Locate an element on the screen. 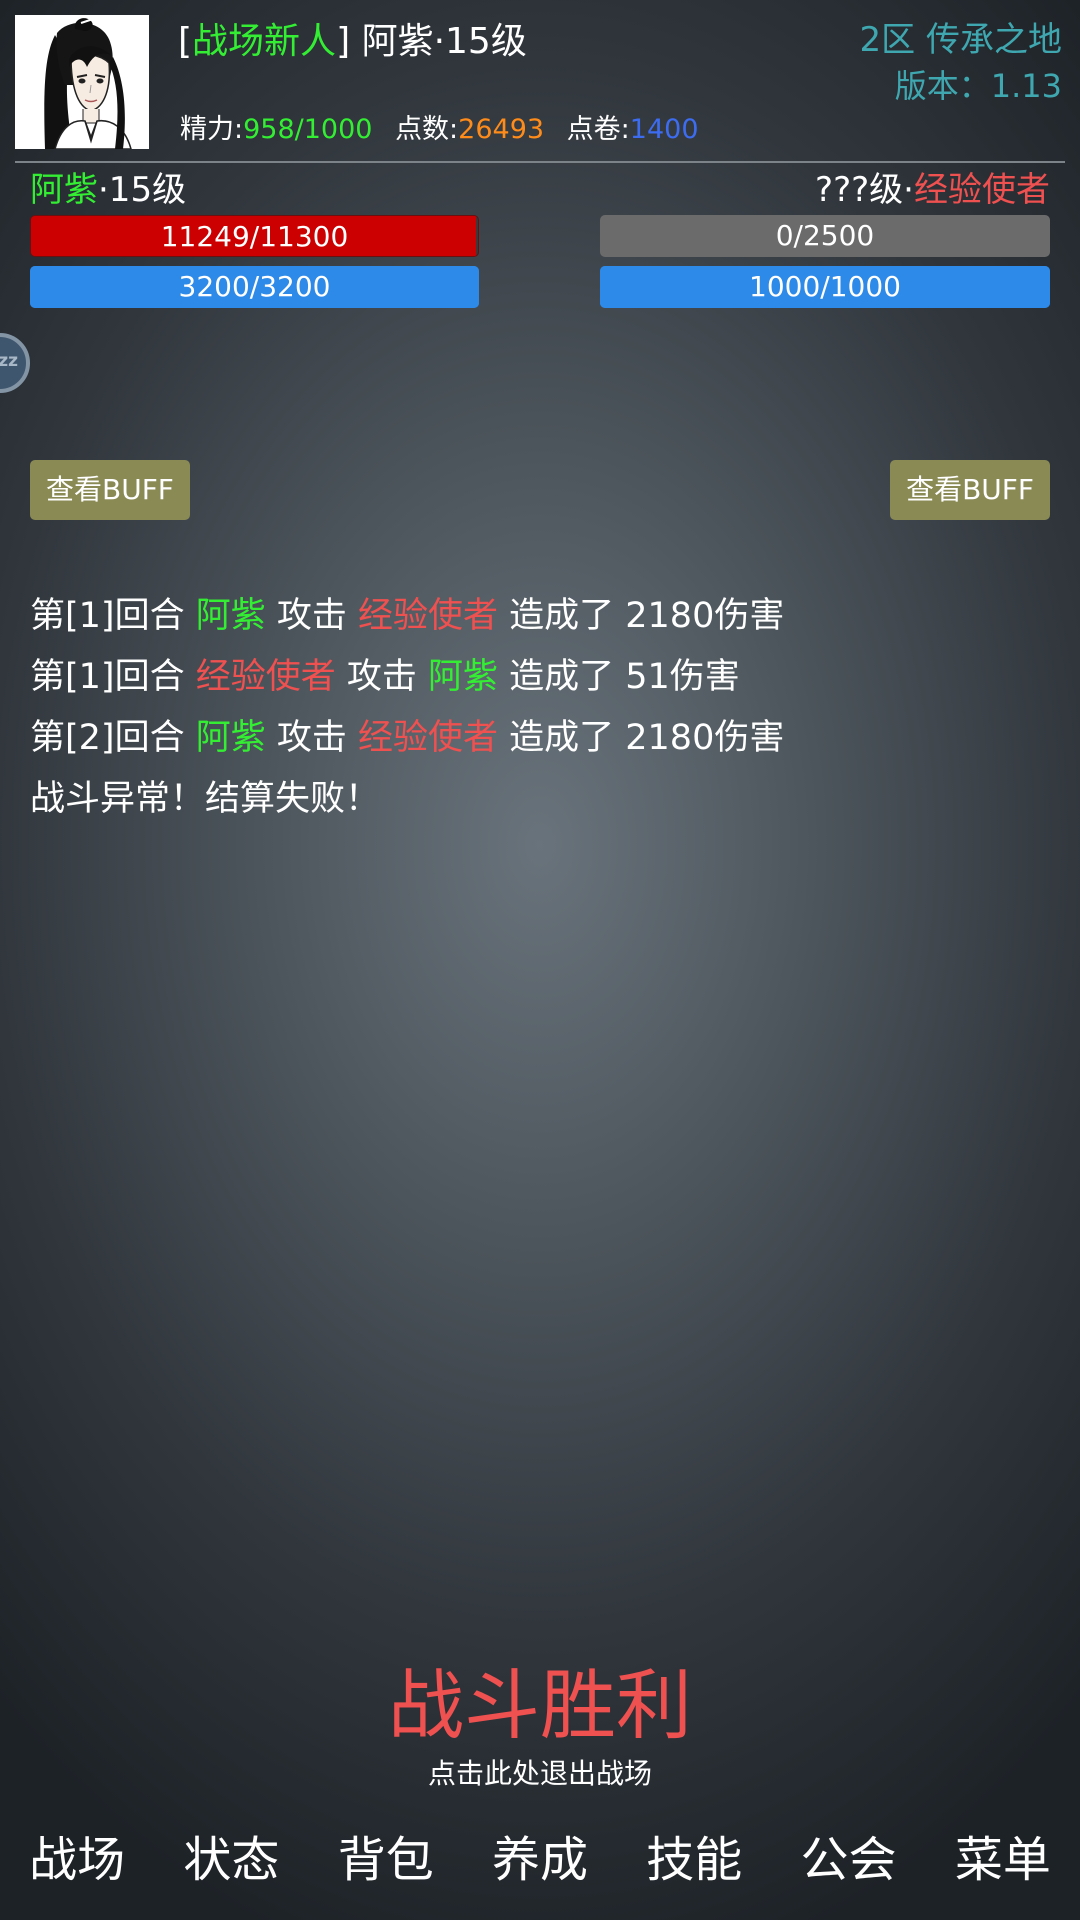 The height and width of the screenshot is (1920, 1080). nav-cultivate: 养成 is located at coordinates (540, 1860).